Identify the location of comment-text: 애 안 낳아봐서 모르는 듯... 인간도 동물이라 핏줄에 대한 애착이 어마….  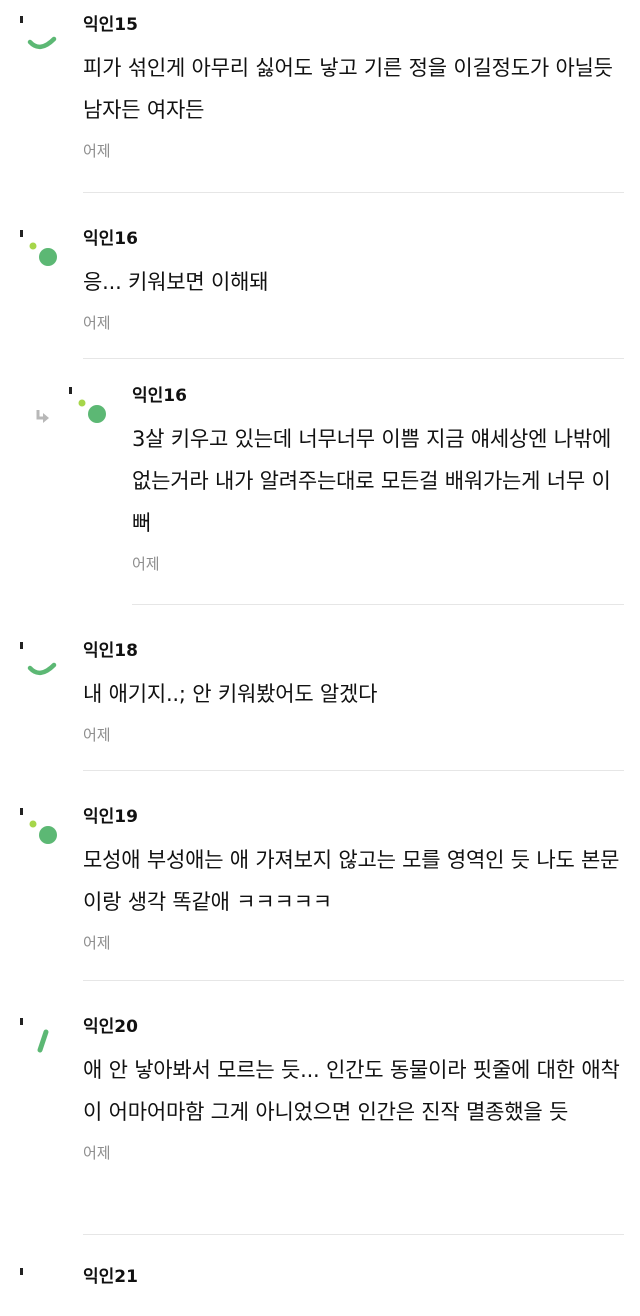
(351, 1091).